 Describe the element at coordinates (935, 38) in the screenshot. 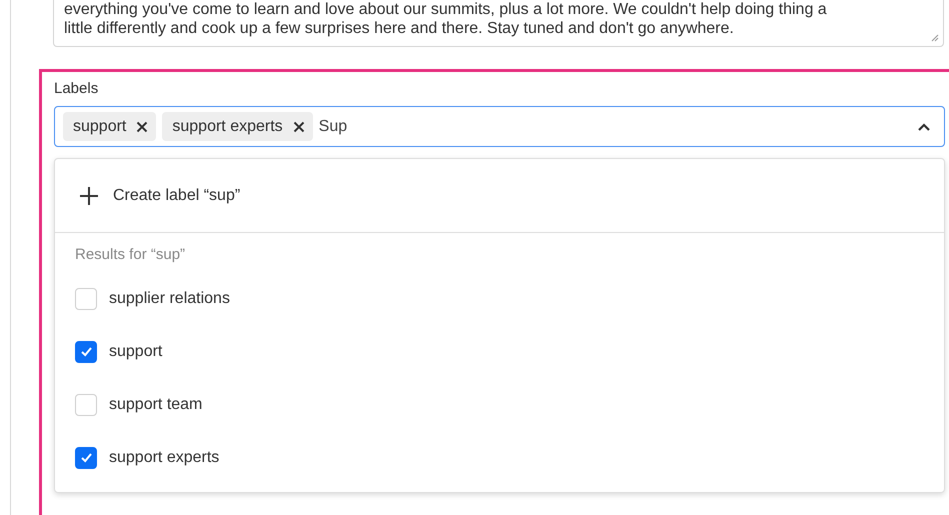

I see `resize-grip-icon` at that location.